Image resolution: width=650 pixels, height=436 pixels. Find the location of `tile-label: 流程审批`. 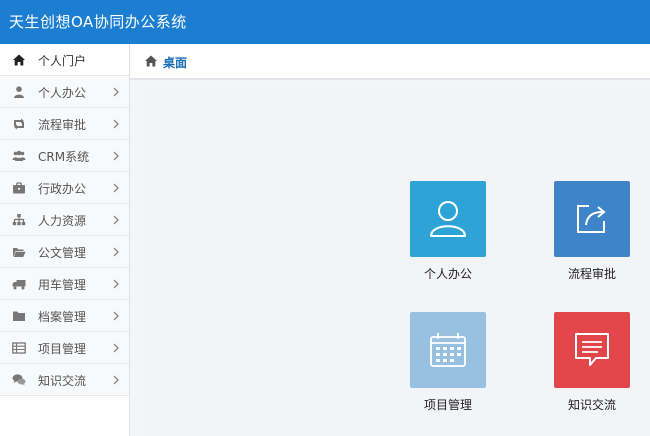

tile-label: 流程审批 is located at coordinates (591, 274).